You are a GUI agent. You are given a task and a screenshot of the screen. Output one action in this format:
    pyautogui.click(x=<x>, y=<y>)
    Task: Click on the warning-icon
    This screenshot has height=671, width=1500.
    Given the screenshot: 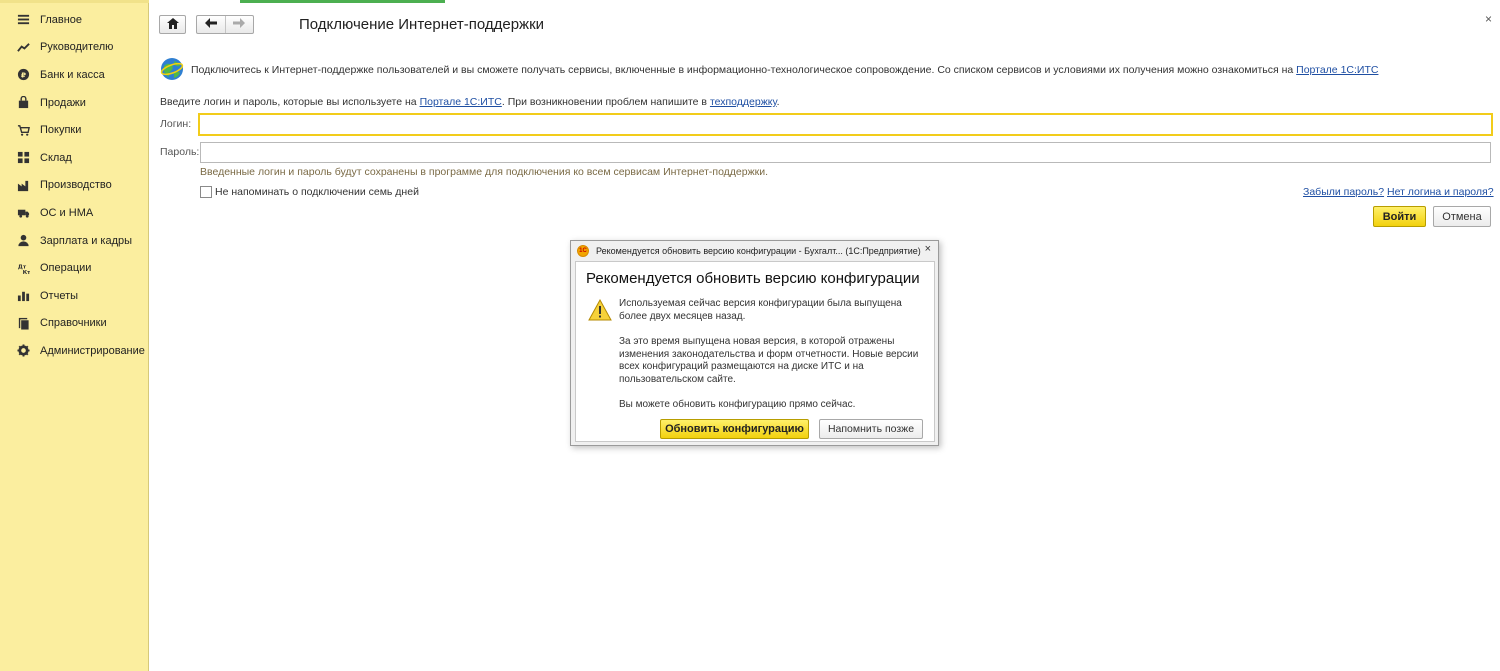 What is the action you would take?
    pyautogui.click(x=600, y=309)
    